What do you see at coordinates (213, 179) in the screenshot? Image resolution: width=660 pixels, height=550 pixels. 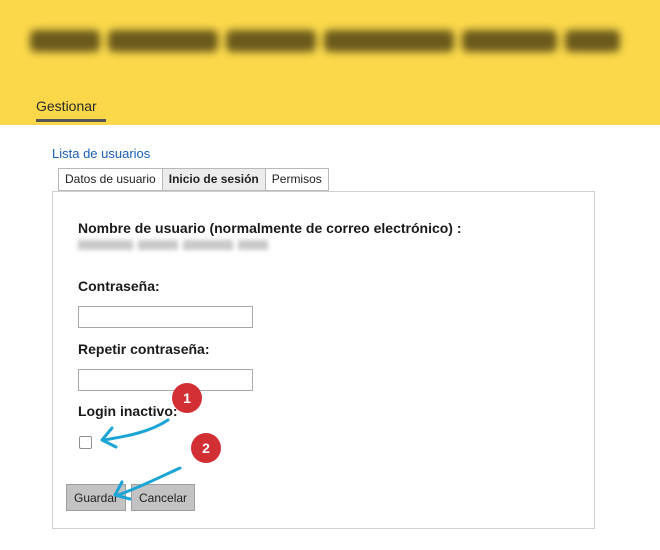 I see `tab-login: Inicio de sesión` at bounding box center [213, 179].